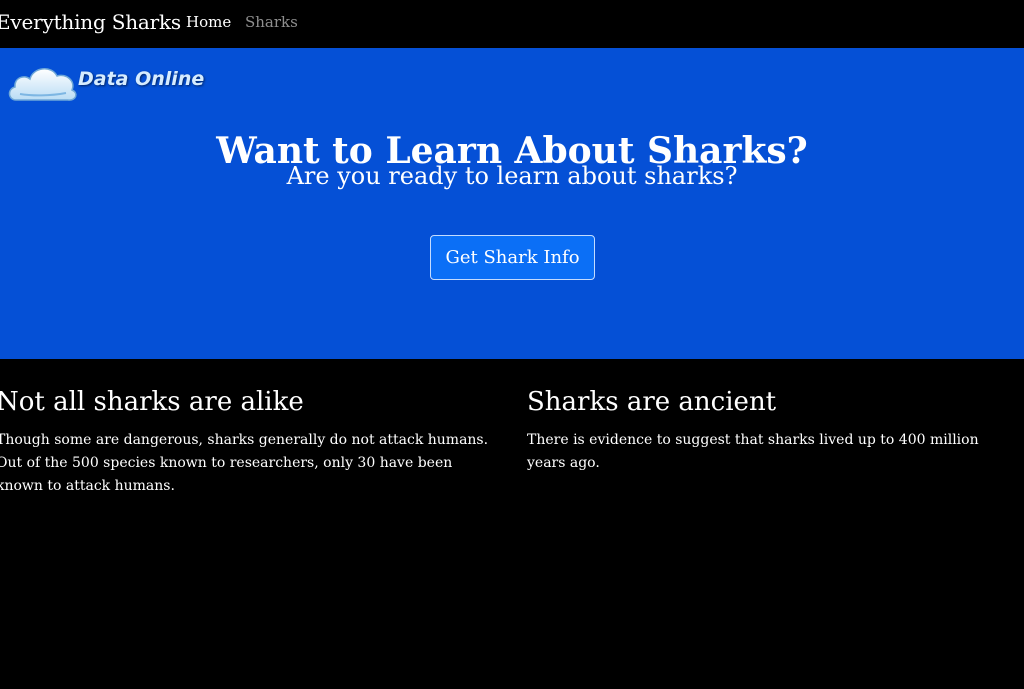 This screenshot has height=689, width=1024. I want to click on logo-text: Data Online, so click(141, 79).